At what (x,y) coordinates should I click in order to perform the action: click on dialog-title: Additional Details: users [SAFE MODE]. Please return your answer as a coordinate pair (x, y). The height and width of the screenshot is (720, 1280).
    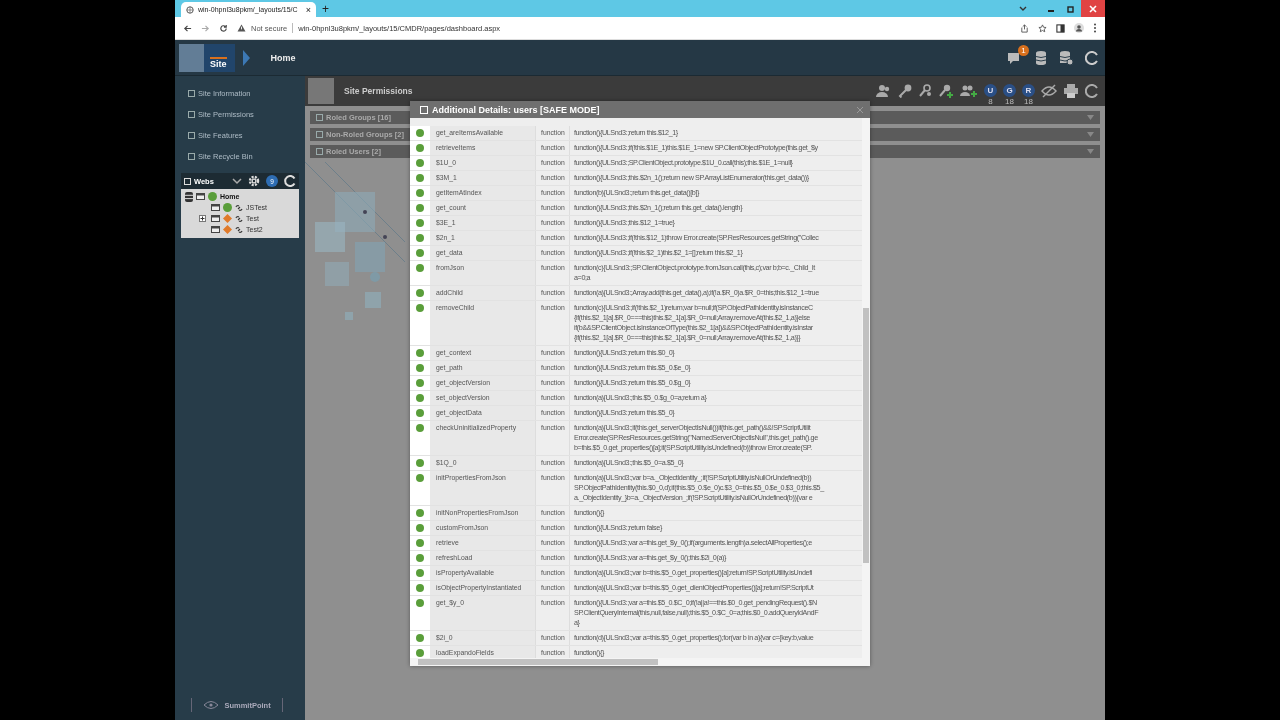
    Looking at the image, I should click on (516, 109).